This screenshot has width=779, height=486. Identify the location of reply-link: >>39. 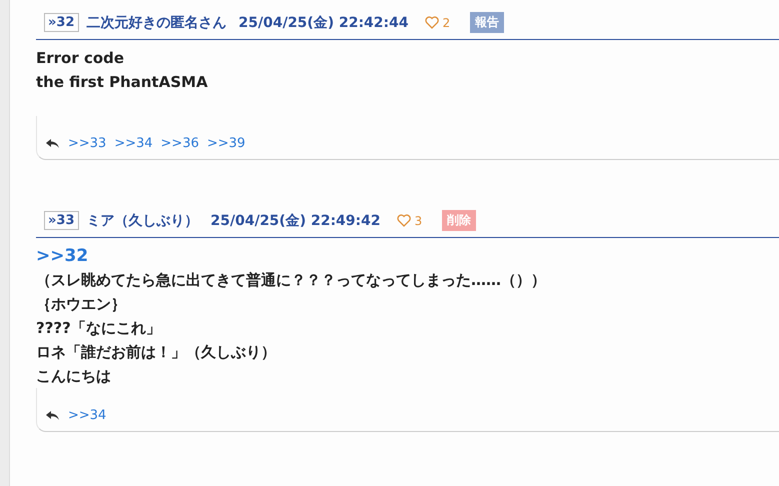
(226, 143).